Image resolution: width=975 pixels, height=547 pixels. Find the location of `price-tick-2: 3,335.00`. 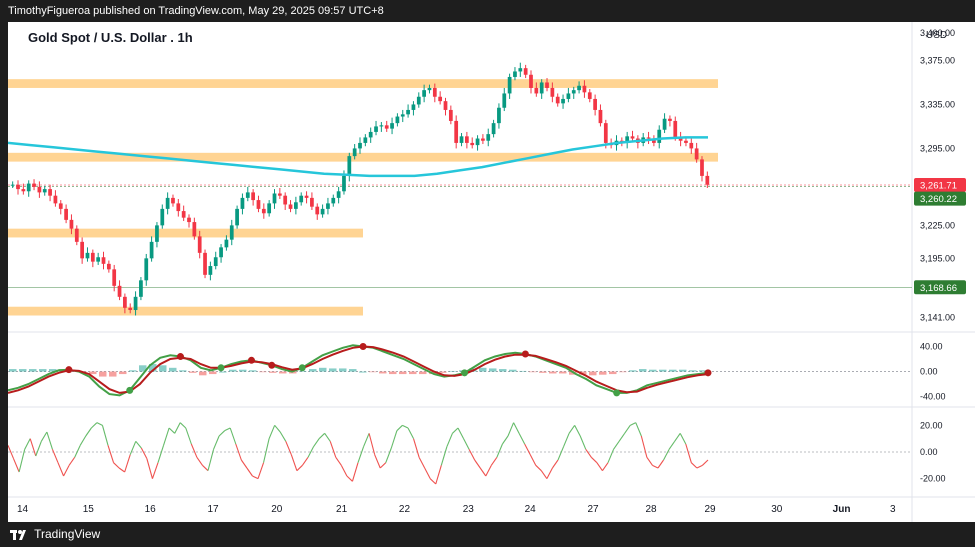

price-tick-2: 3,335.00 is located at coordinates (937, 104).